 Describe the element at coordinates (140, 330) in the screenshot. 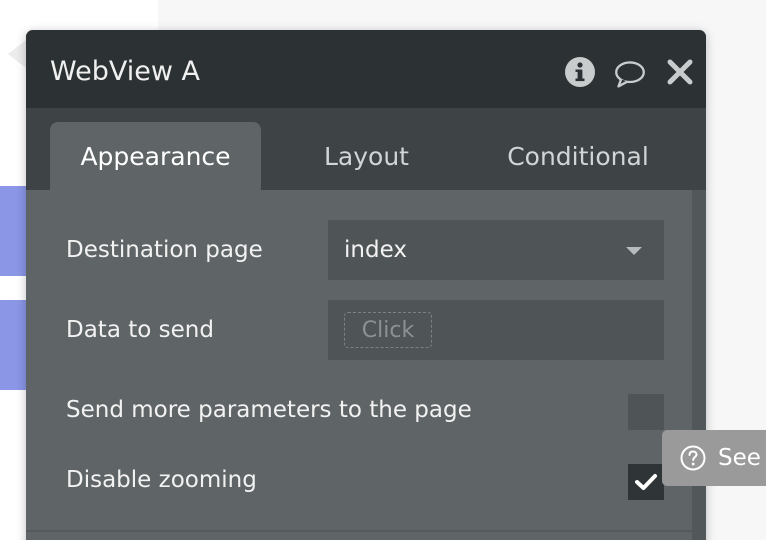

I see `data-to-send-label: Data to send` at that location.